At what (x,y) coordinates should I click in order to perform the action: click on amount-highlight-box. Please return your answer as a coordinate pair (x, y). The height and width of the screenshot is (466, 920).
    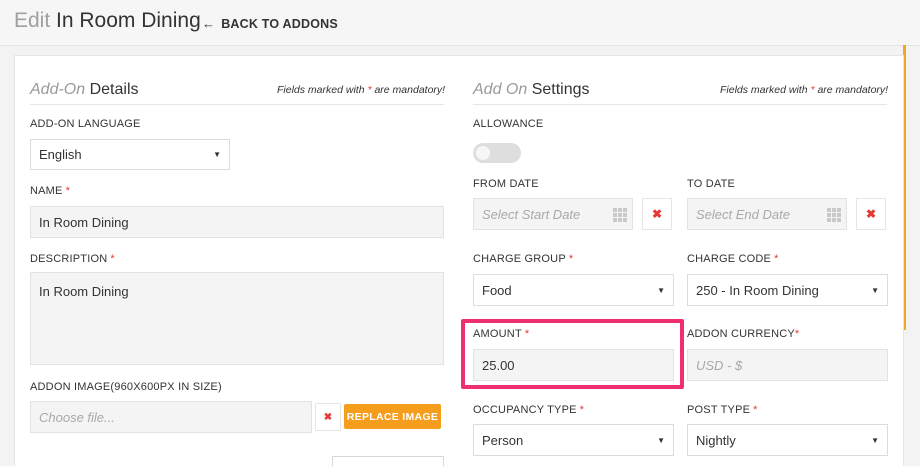
    Looking at the image, I should click on (572, 354).